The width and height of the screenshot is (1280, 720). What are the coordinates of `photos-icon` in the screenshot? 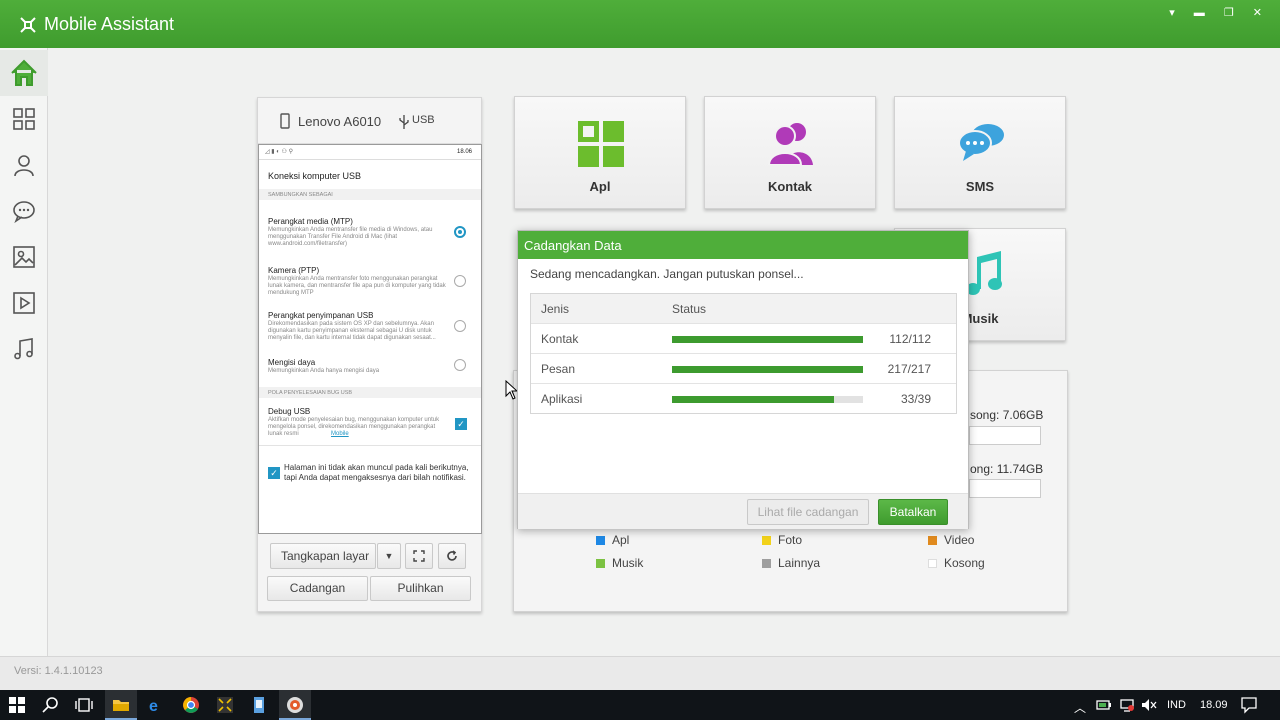 It's located at (24, 257).